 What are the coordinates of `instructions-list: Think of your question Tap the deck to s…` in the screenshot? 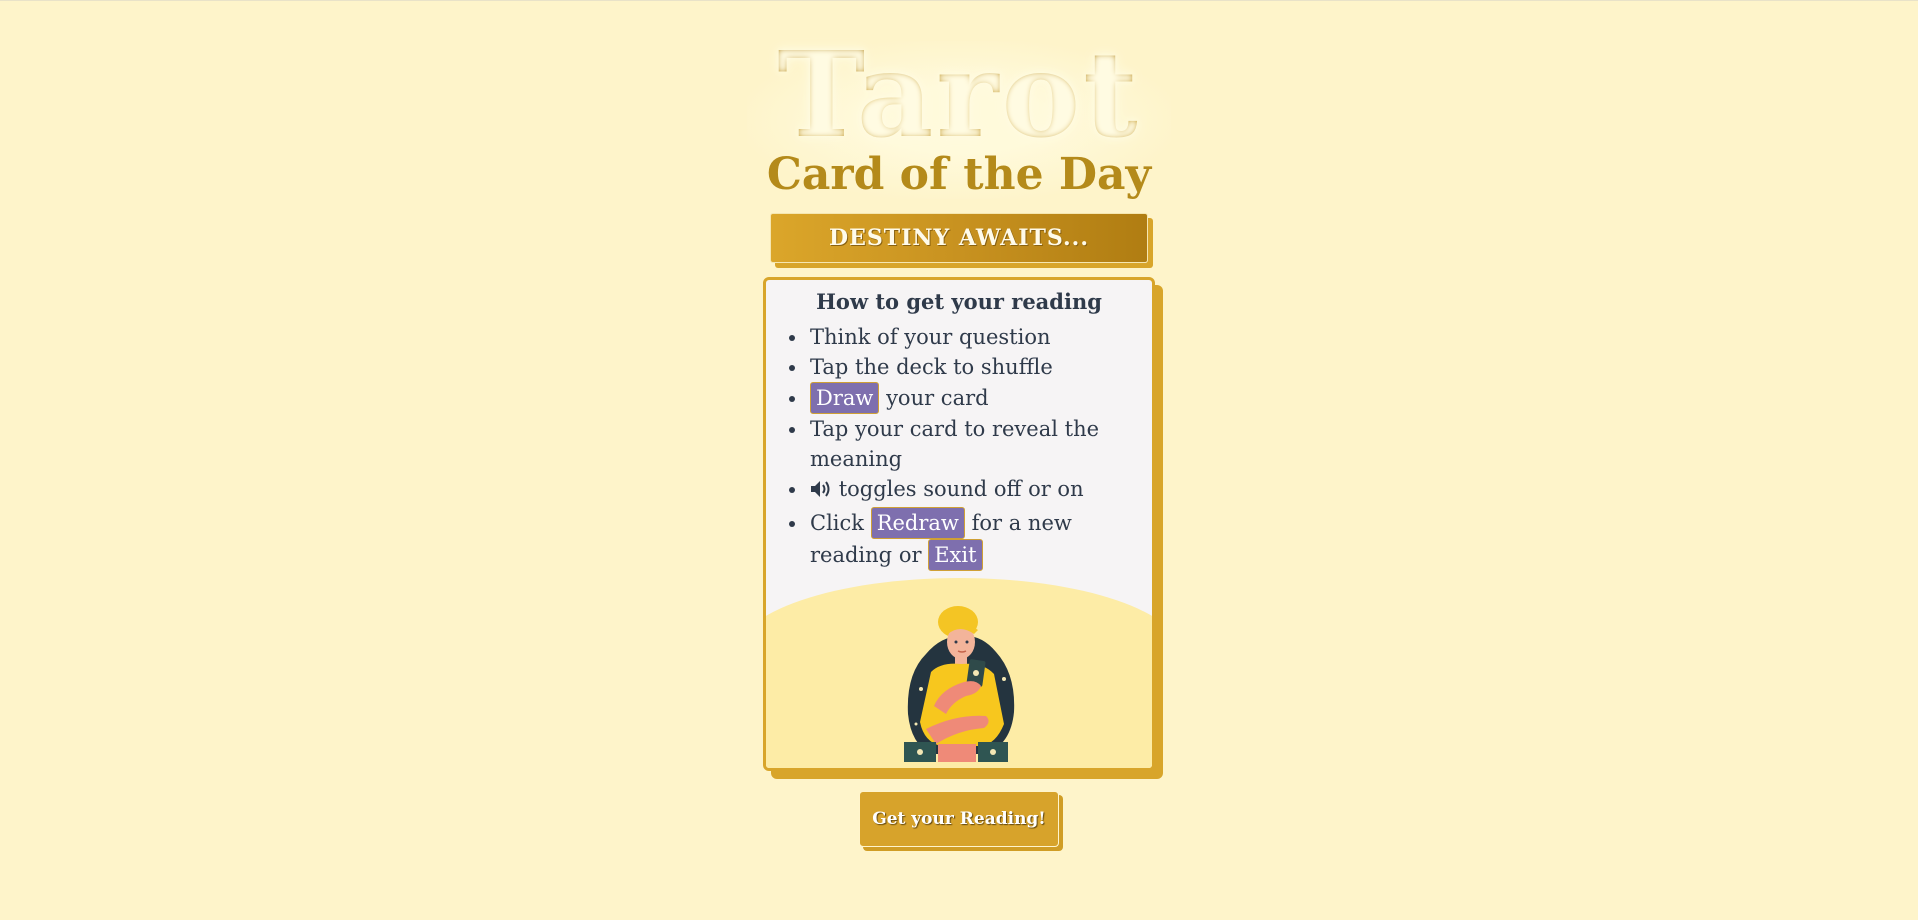 It's located at (976, 446).